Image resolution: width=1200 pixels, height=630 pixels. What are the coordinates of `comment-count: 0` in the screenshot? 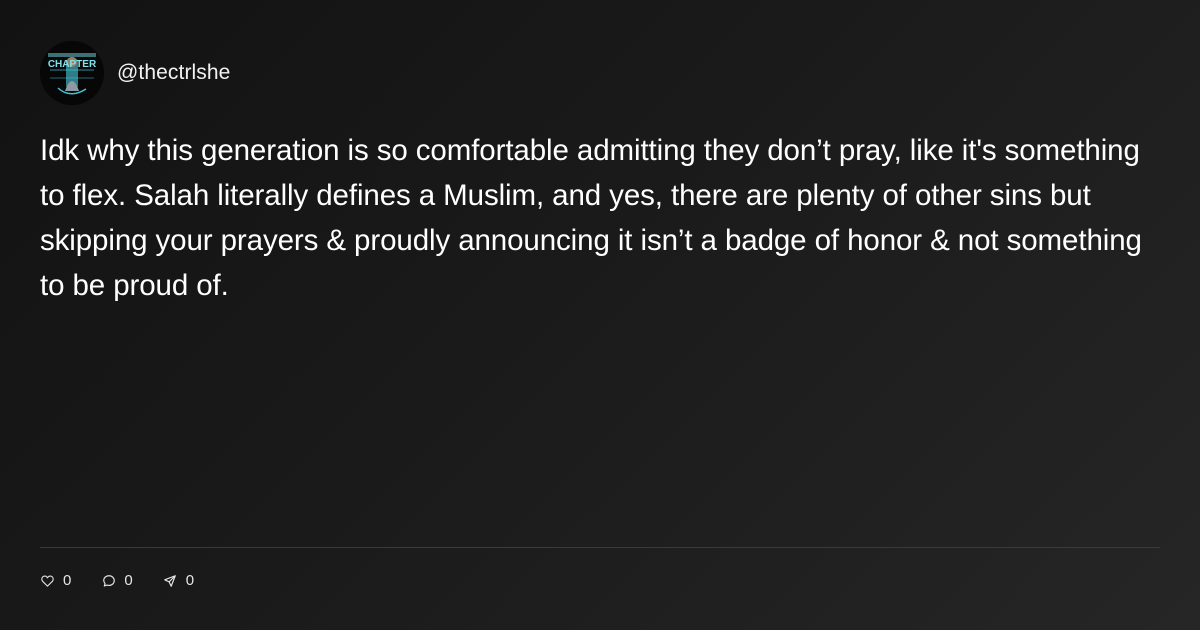 It's located at (128, 580).